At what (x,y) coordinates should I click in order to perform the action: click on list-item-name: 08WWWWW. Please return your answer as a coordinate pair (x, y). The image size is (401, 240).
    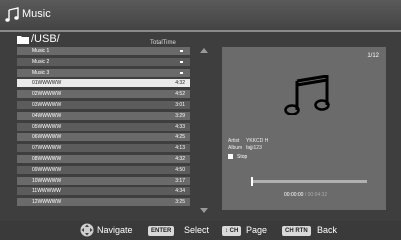
    Looking at the image, I should click on (47, 159).